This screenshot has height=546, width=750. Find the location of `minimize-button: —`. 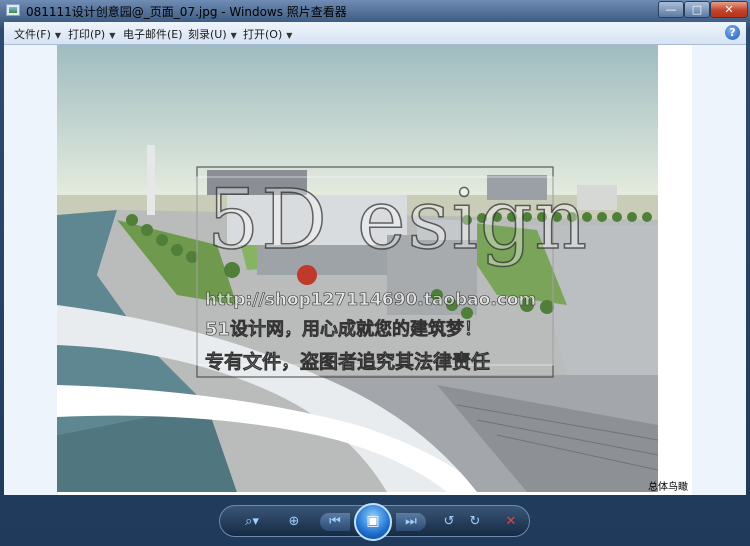

minimize-button: — is located at coordinates (671, 9).